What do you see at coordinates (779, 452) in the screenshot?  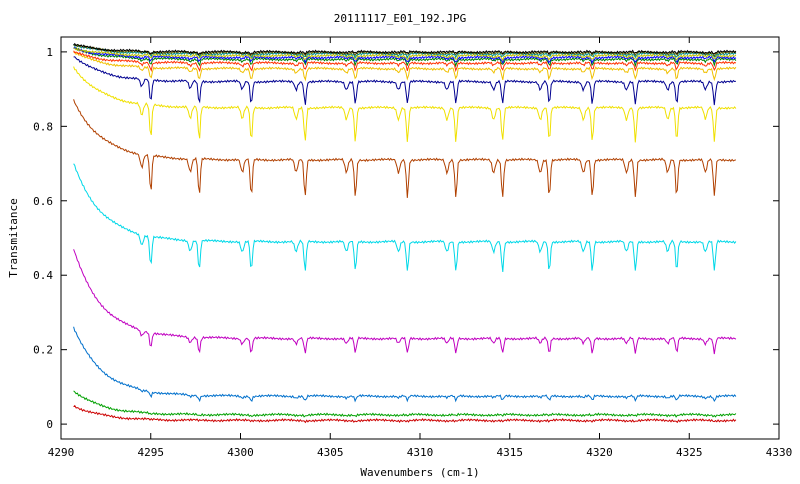 I see `x-tick-label: 4330` at bounding box center [779, 452].